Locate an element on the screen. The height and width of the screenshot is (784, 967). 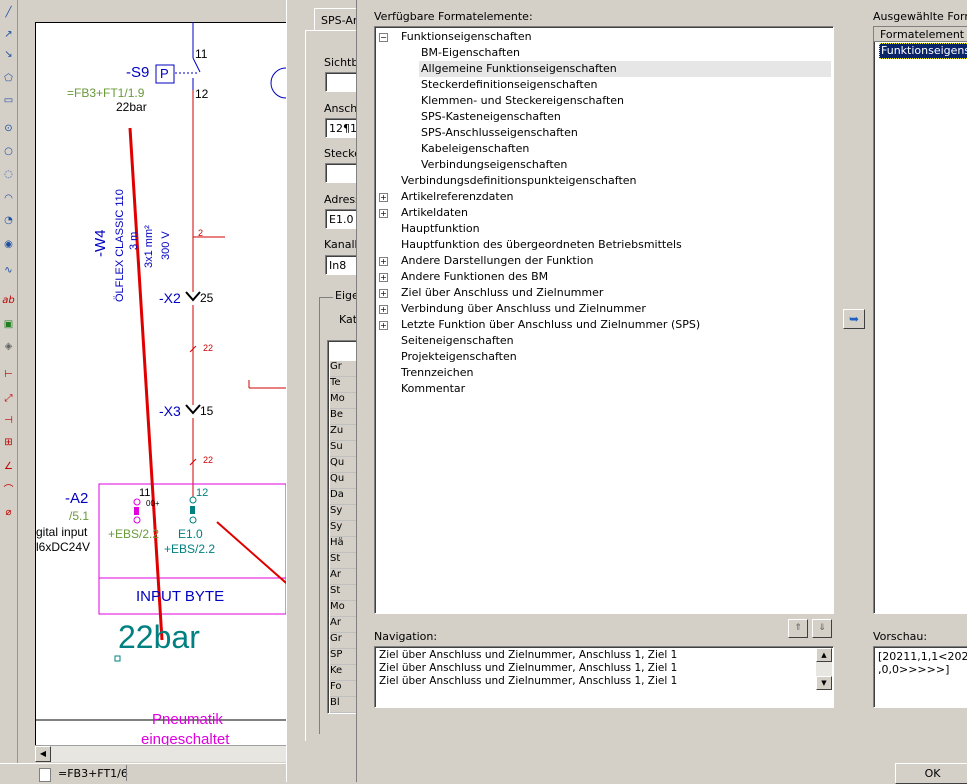
tree-item: Artikeldaten is located at coordinates (433, 213).